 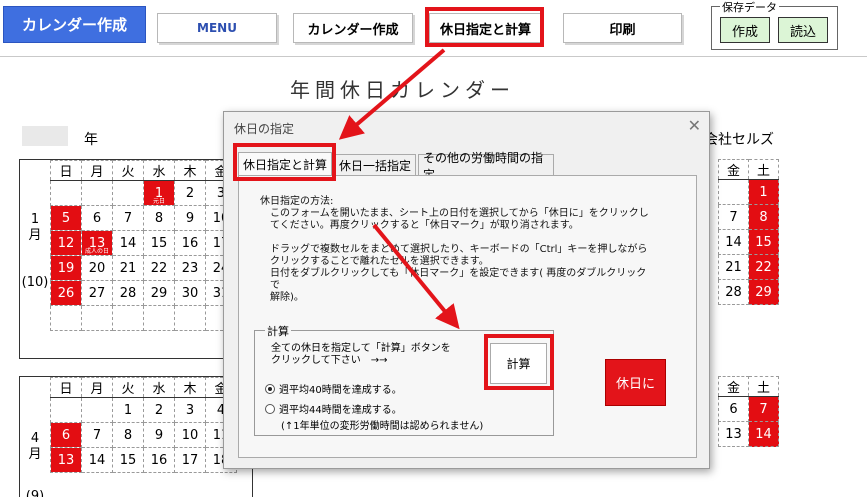 I want to click on annotation-arrows, so click(x=399, y=189).